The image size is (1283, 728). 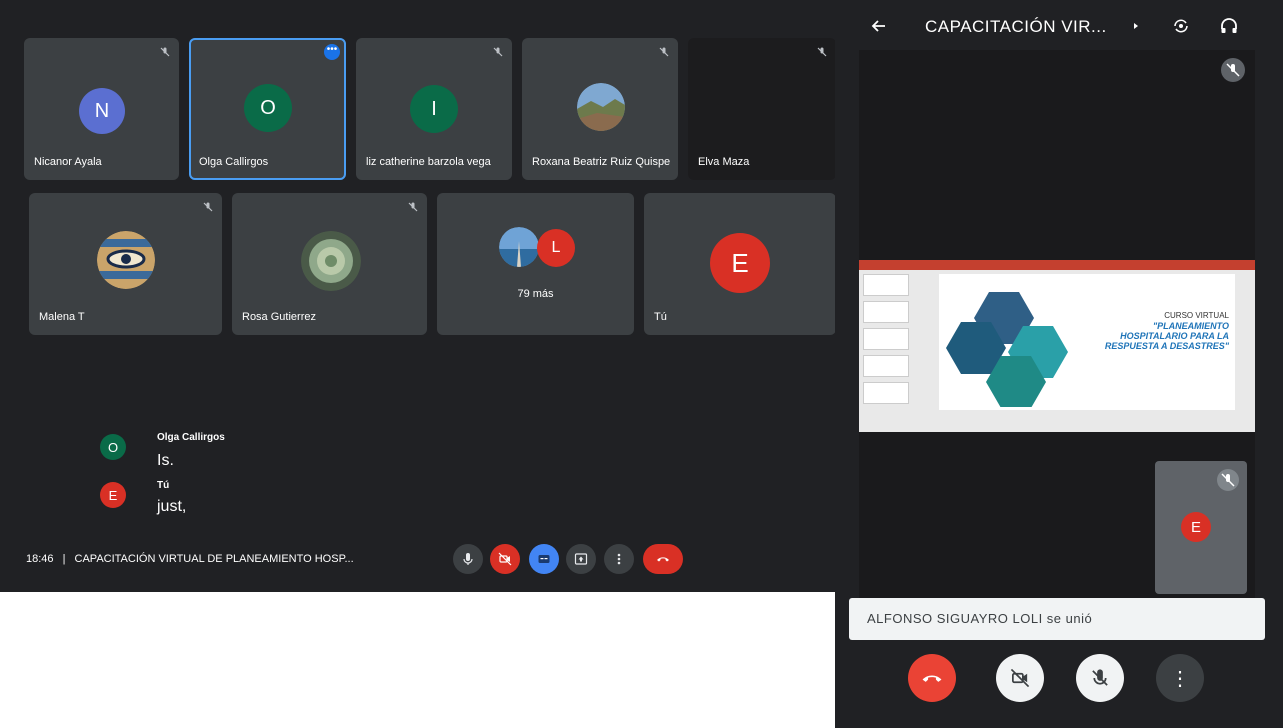 I want to click on back-arrow-icon, so click(x=879, y=26).